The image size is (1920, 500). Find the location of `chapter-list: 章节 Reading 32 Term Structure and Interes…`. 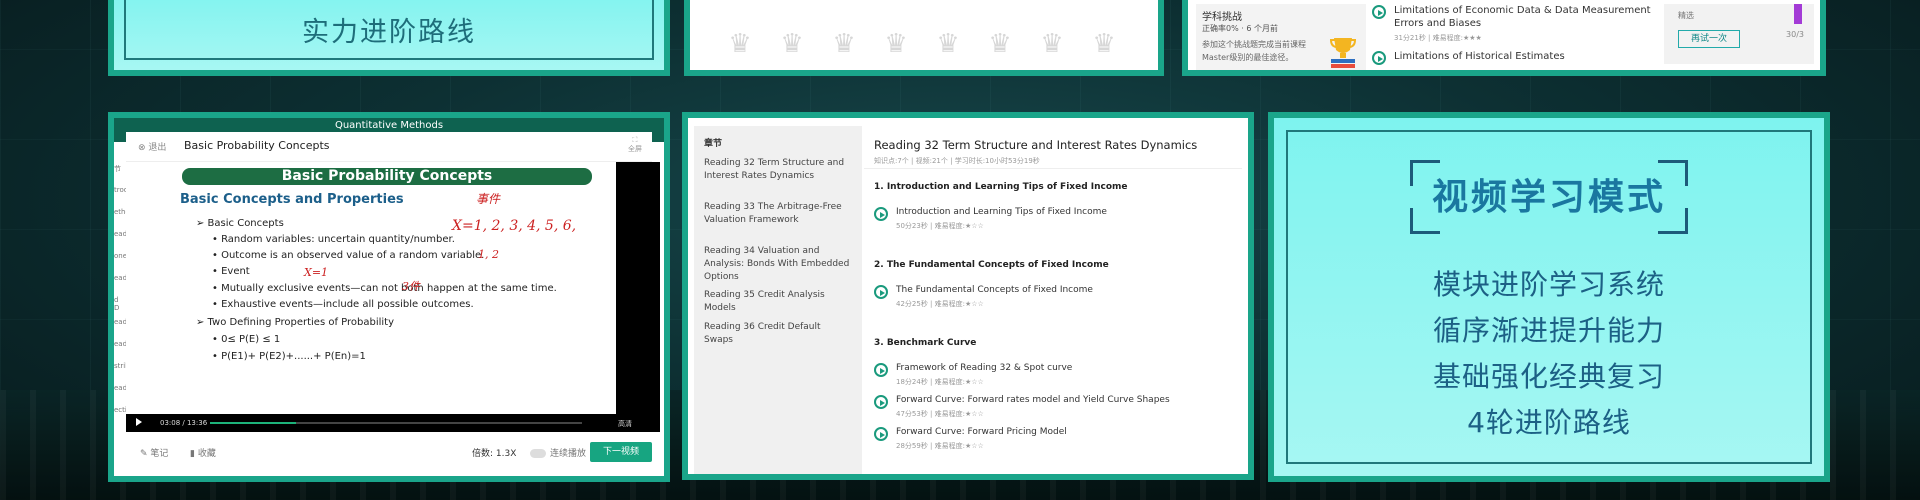

chapter-list: 章节 Reading 32 Term Structure and Interes… is located at coordinates (778, 300).